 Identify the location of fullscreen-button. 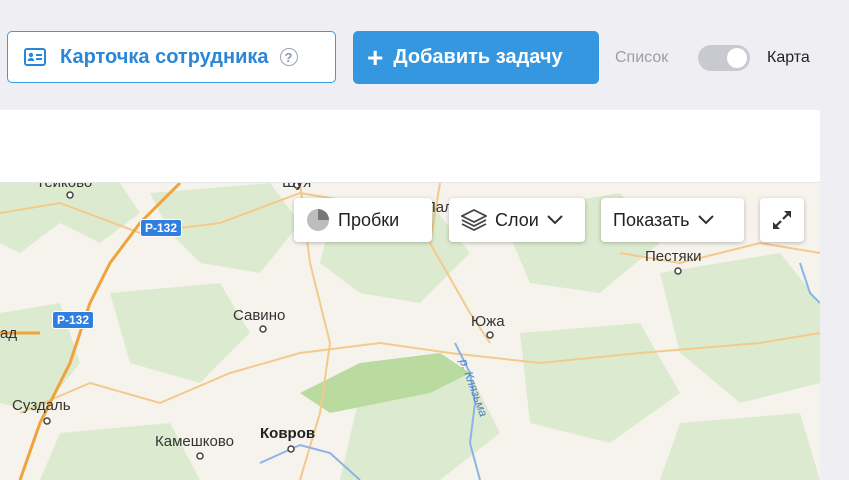
(782, 220).